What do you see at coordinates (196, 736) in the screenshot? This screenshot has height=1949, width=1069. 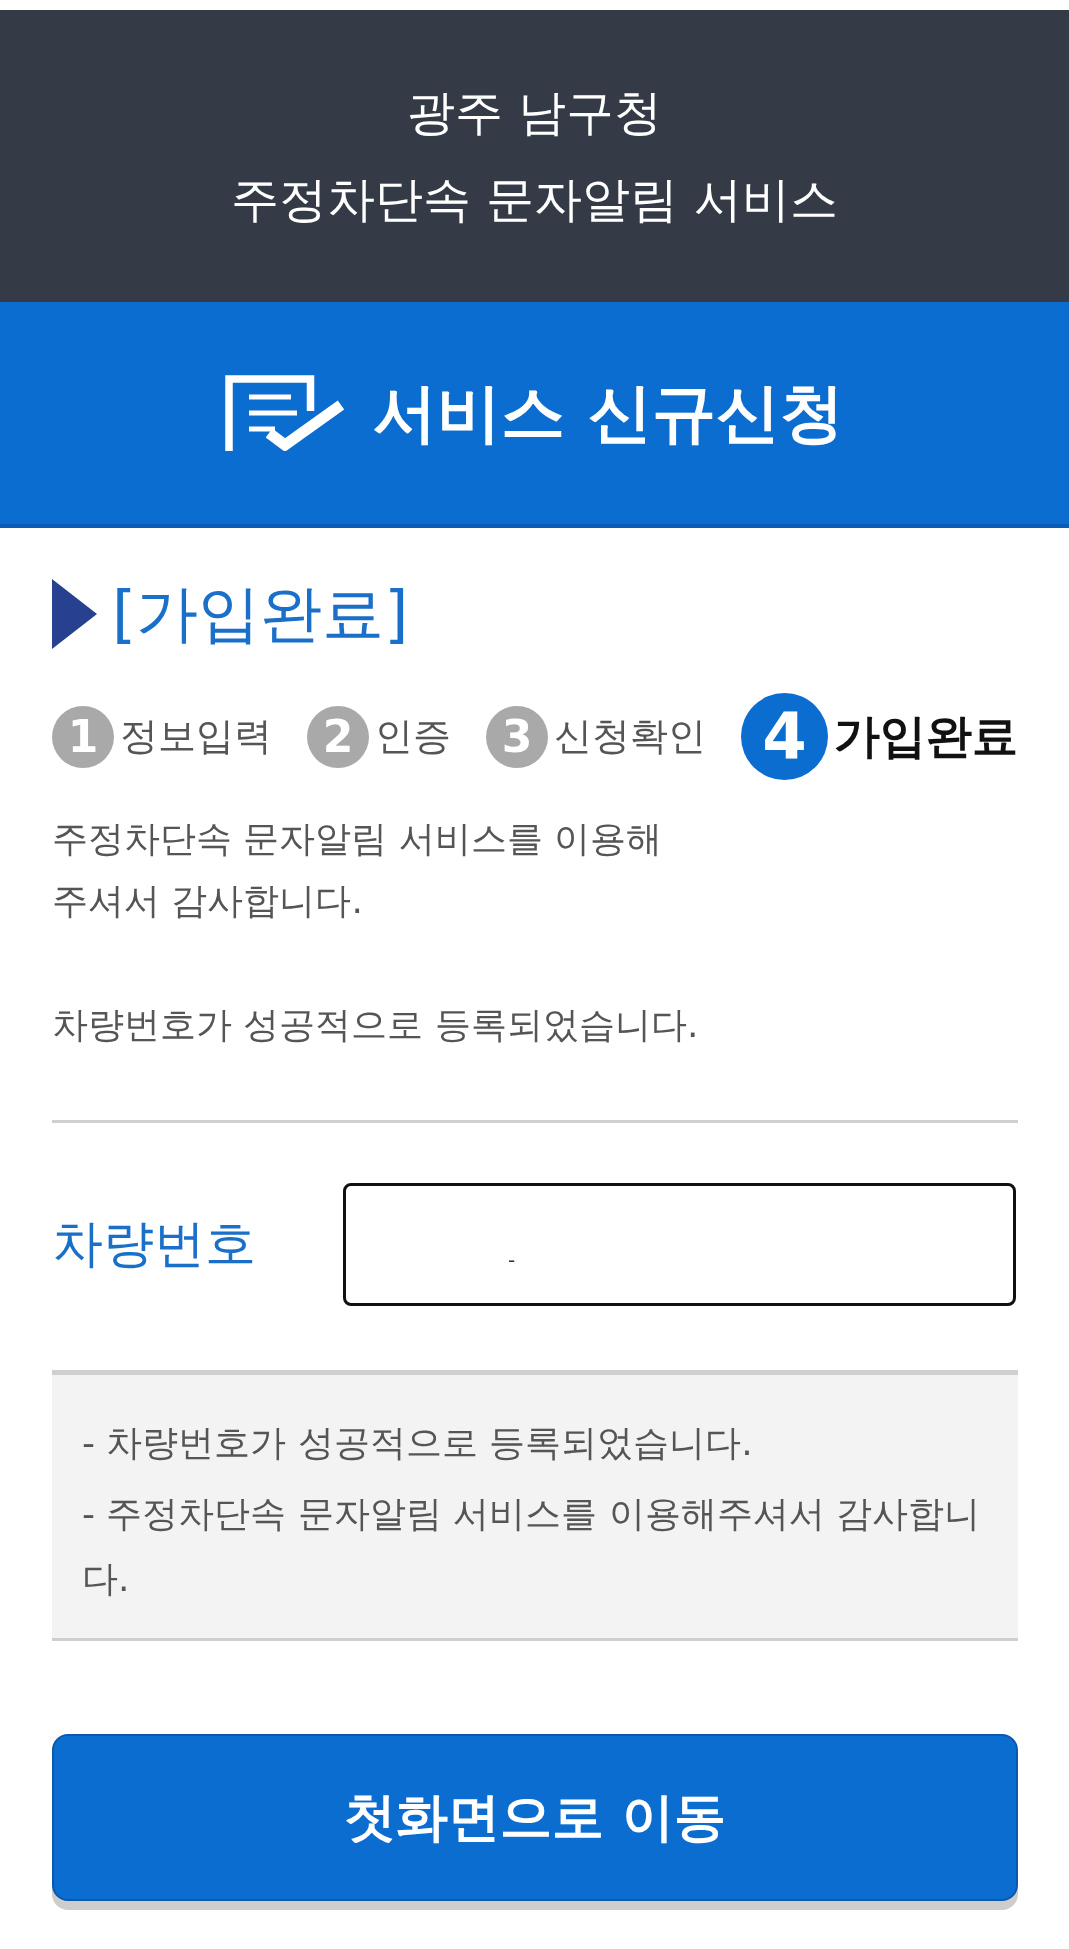 I see `step-label: 정보입력` at bounding box center [196, 736].